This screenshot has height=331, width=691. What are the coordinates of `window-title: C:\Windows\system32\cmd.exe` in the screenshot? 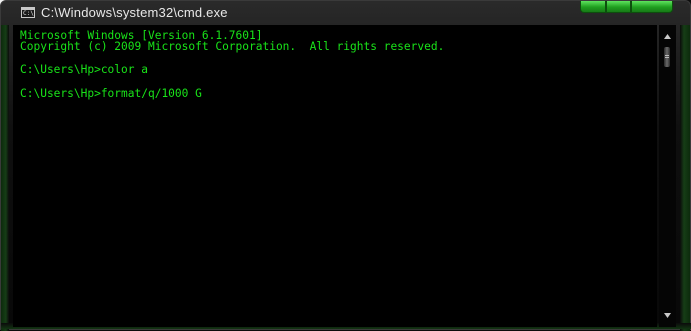 It's located at (134, 12).